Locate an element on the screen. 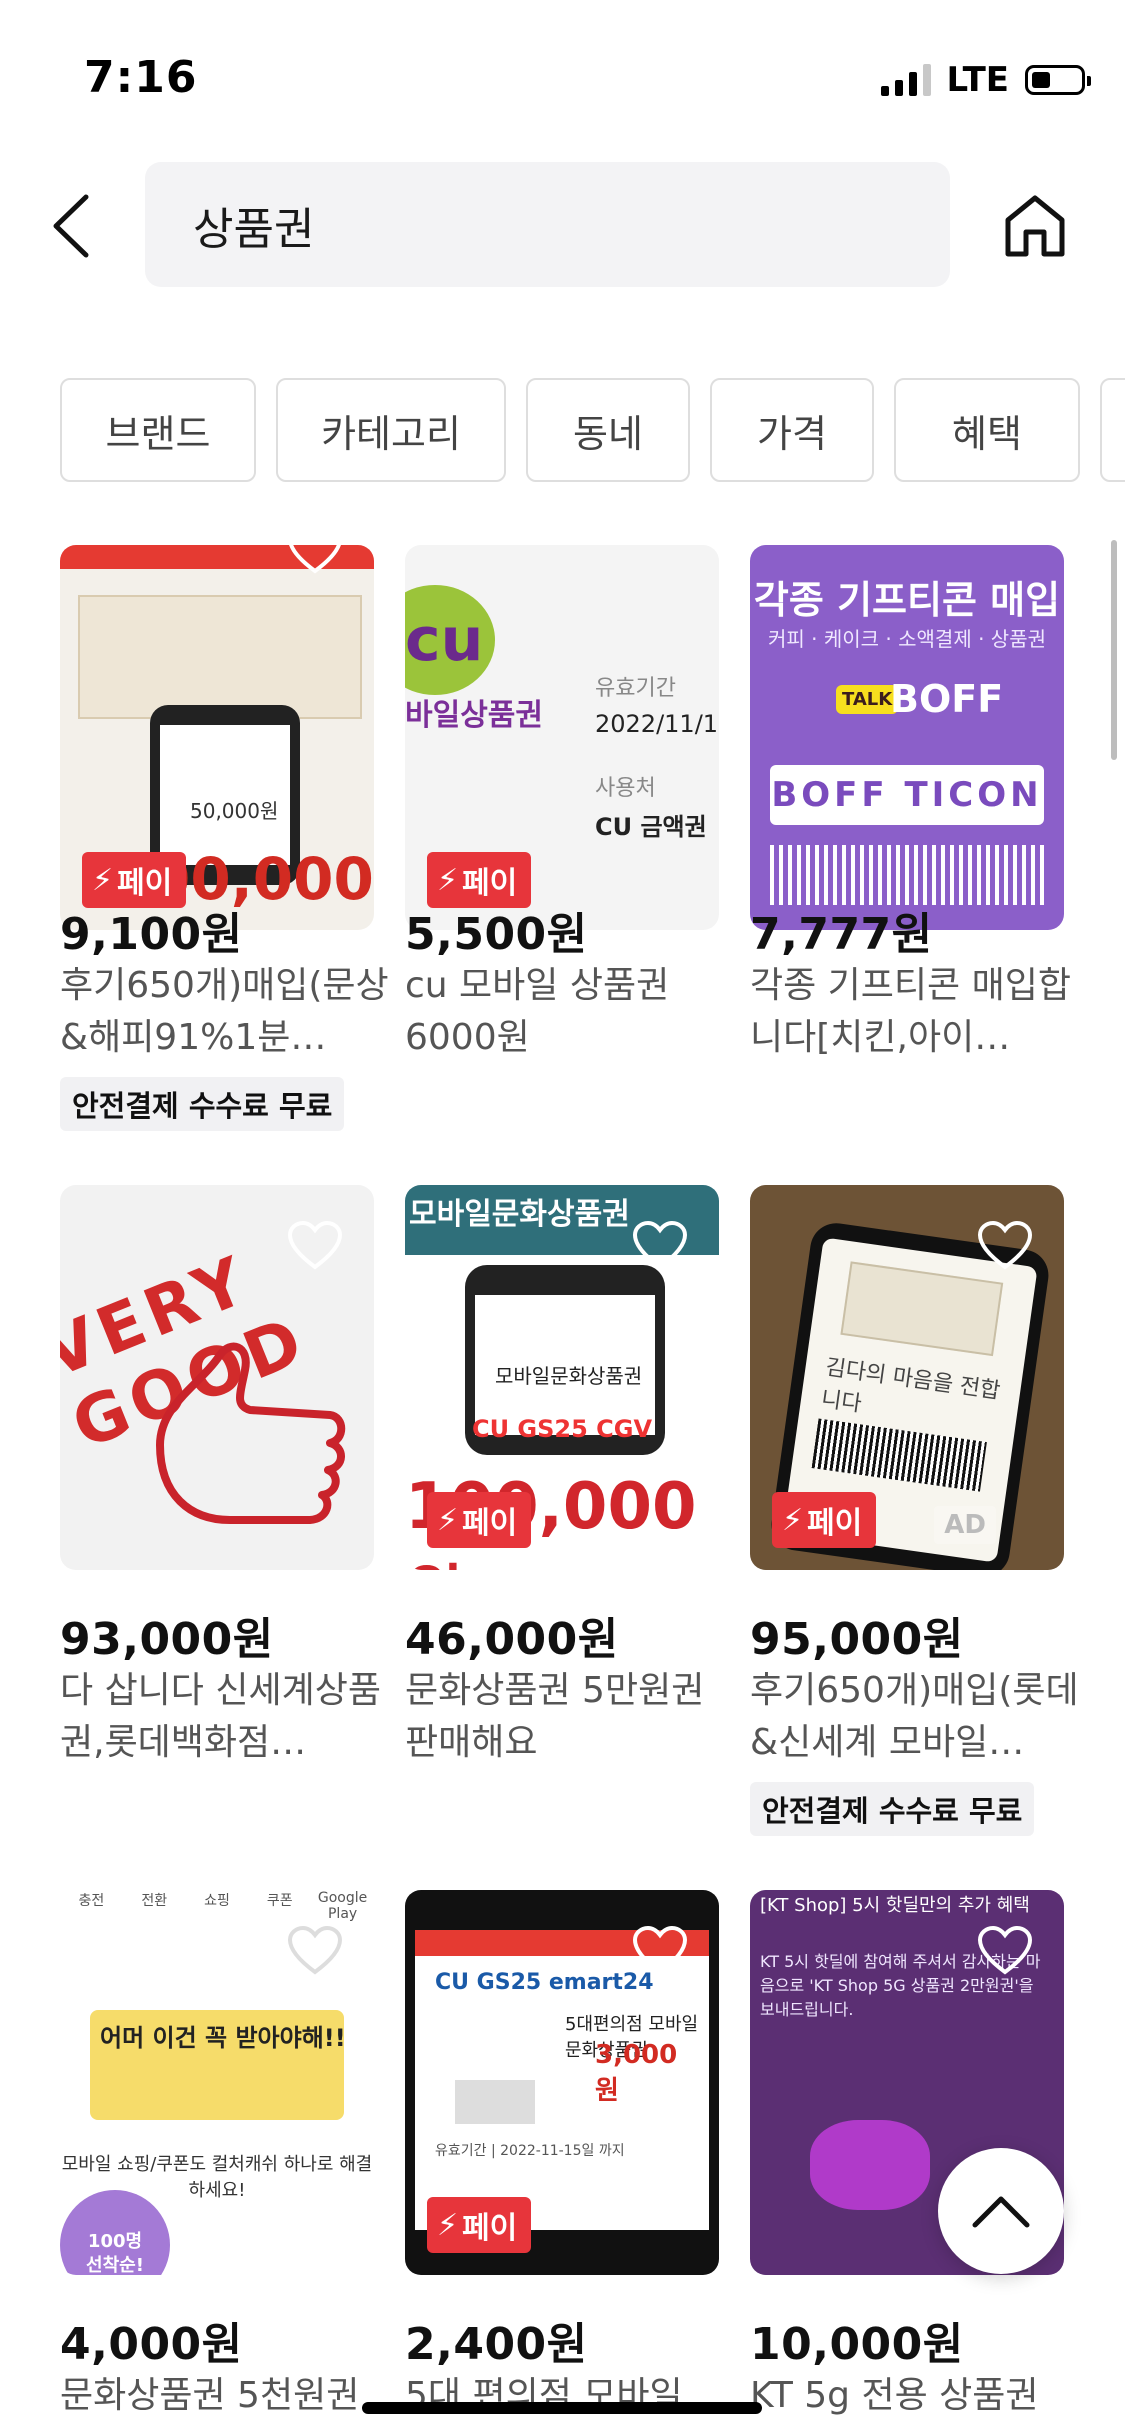  product-thumbnail: 김다의 마음을 전합니다 ⚡ 페이 AD is located at coordinates (907, 1377).